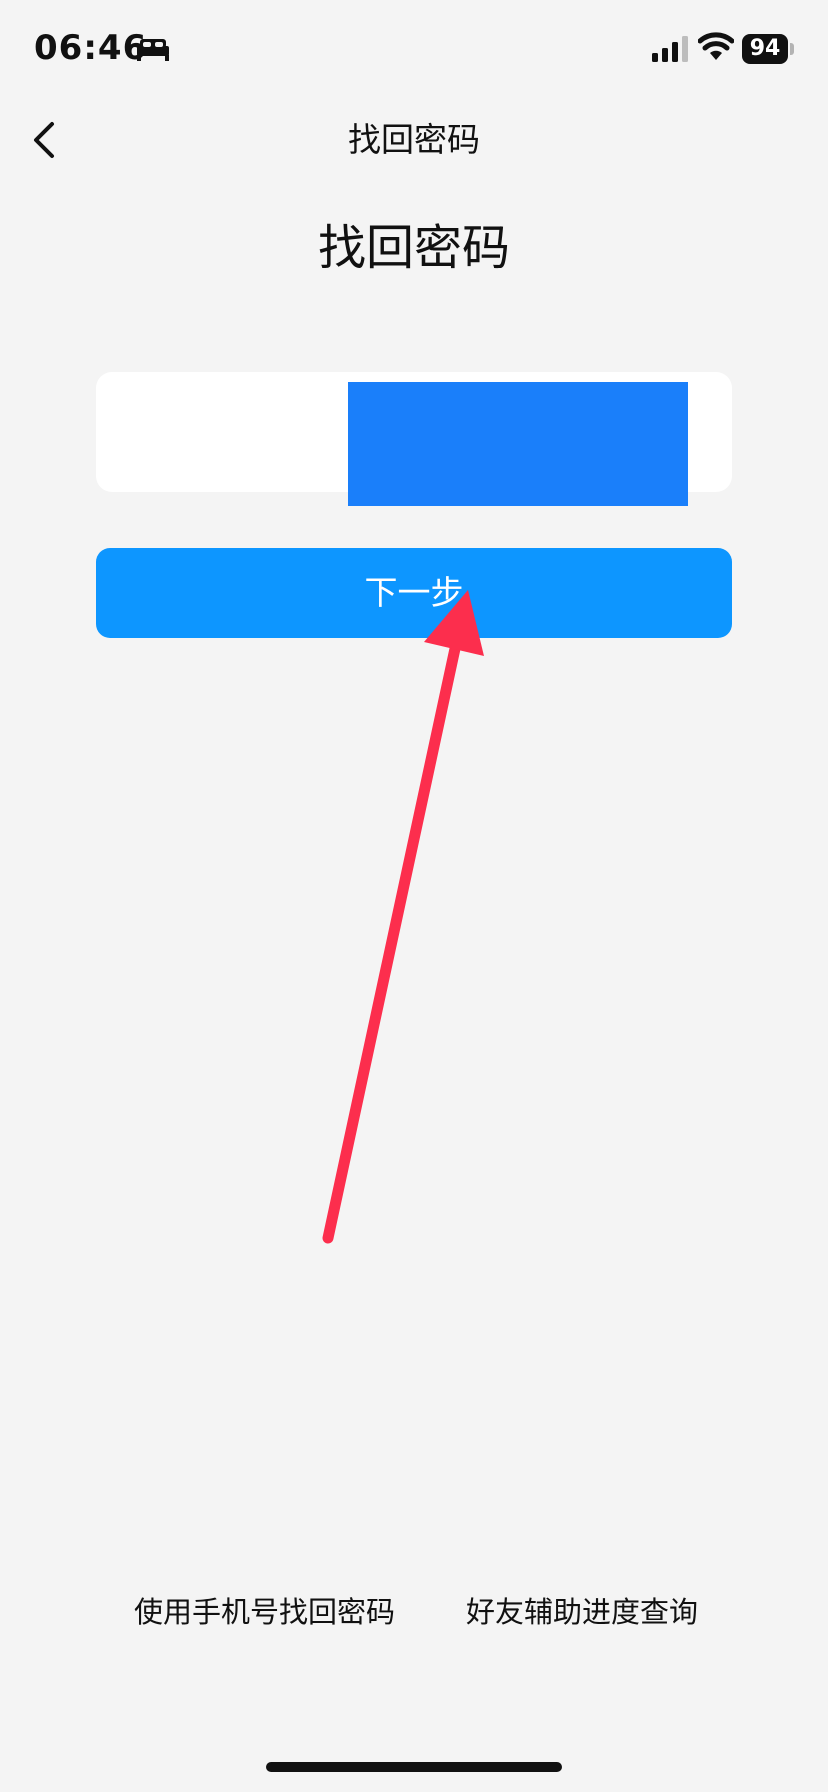  Describe the element at coordinates (716, 46) in the screenshot. I see `wifi-icon` at that location.